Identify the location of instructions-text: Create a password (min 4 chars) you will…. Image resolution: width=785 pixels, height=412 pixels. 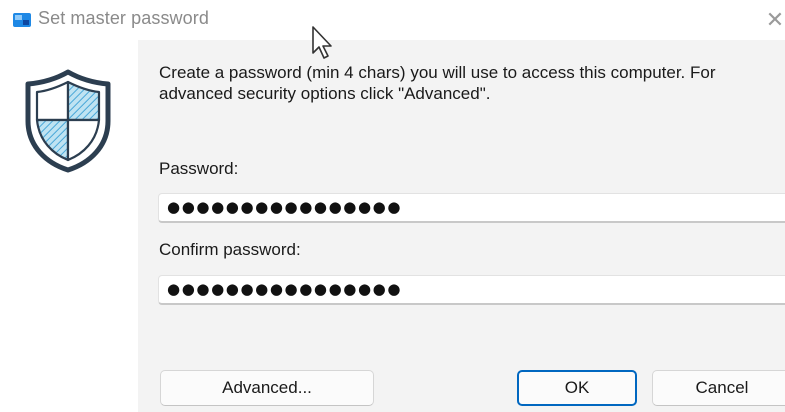
(472, 83).